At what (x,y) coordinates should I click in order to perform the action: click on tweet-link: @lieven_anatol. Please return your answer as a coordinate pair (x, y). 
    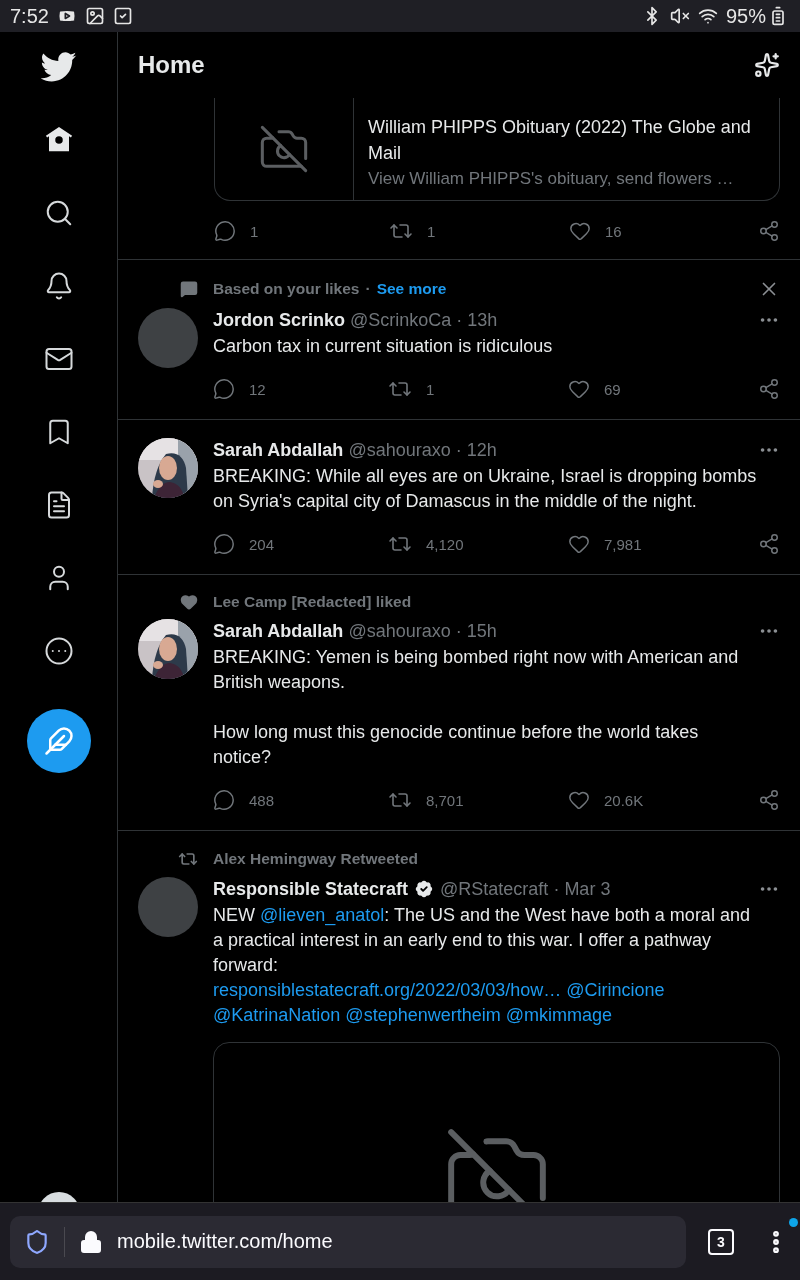
    Looking at the image, I should click on (322, 915).